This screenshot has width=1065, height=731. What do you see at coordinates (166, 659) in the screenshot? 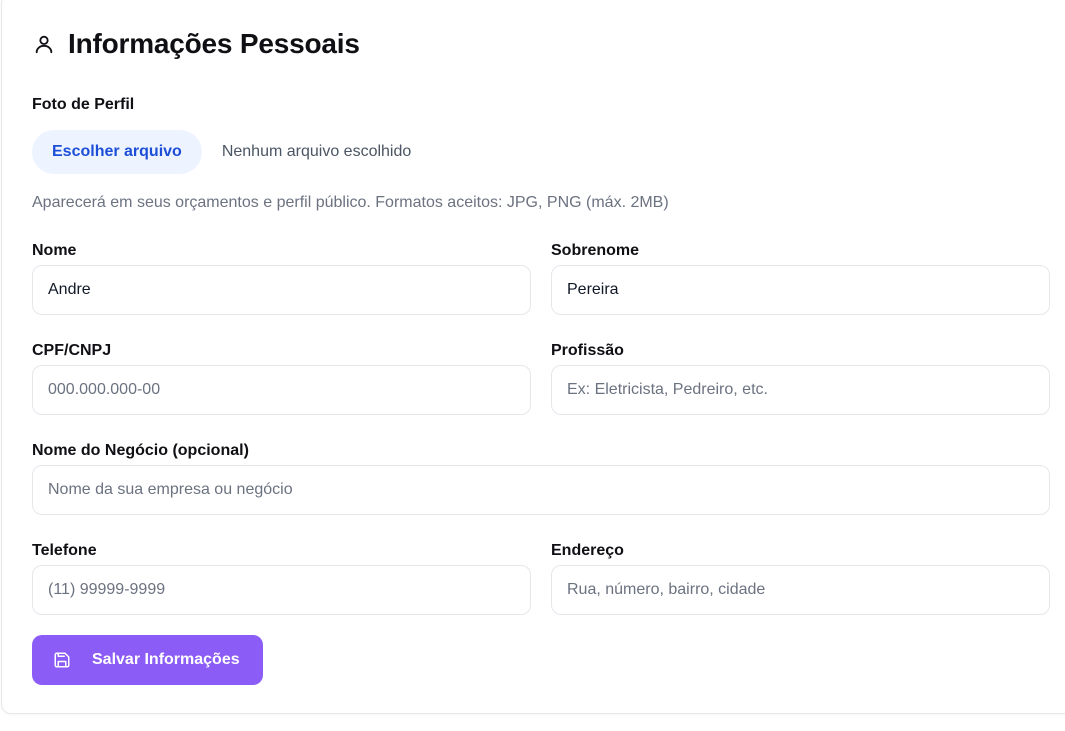
I see `save-button-label: Salvar Informações` at bounding box center [166, 659].